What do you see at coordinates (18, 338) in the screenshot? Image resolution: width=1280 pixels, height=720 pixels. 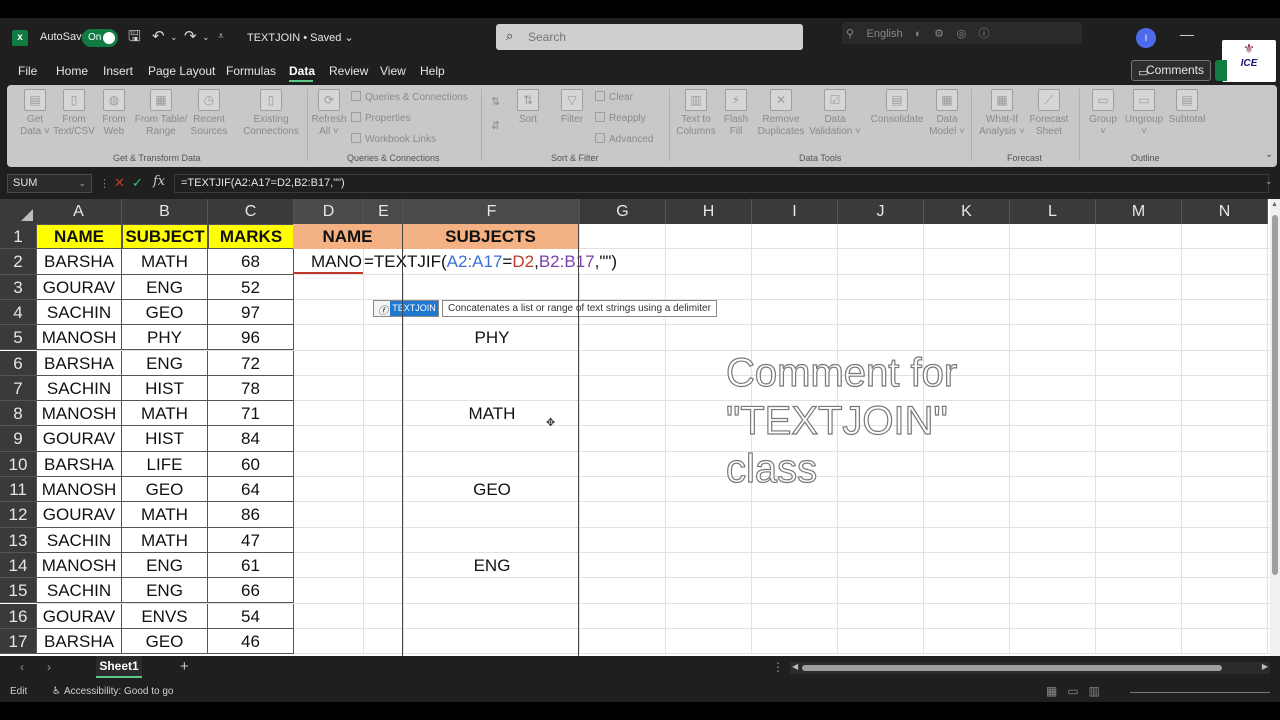 I see `row-header-5: 5` at bounding box center [18, 338].